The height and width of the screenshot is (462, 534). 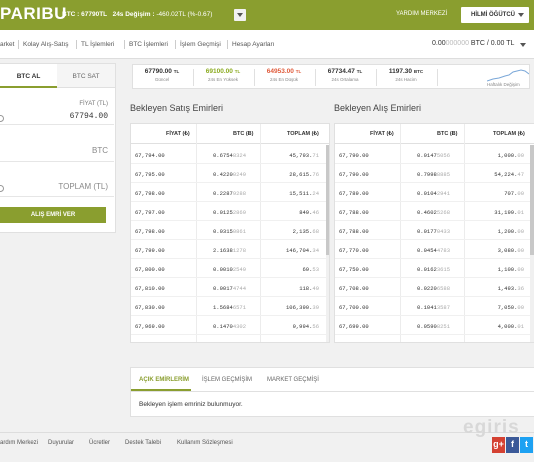 What do you see at coordinates (230, 268) in the screenshot?
I see `table-row: 67,800.00 0.00102549 69.53` at bounding box center [230, 268].